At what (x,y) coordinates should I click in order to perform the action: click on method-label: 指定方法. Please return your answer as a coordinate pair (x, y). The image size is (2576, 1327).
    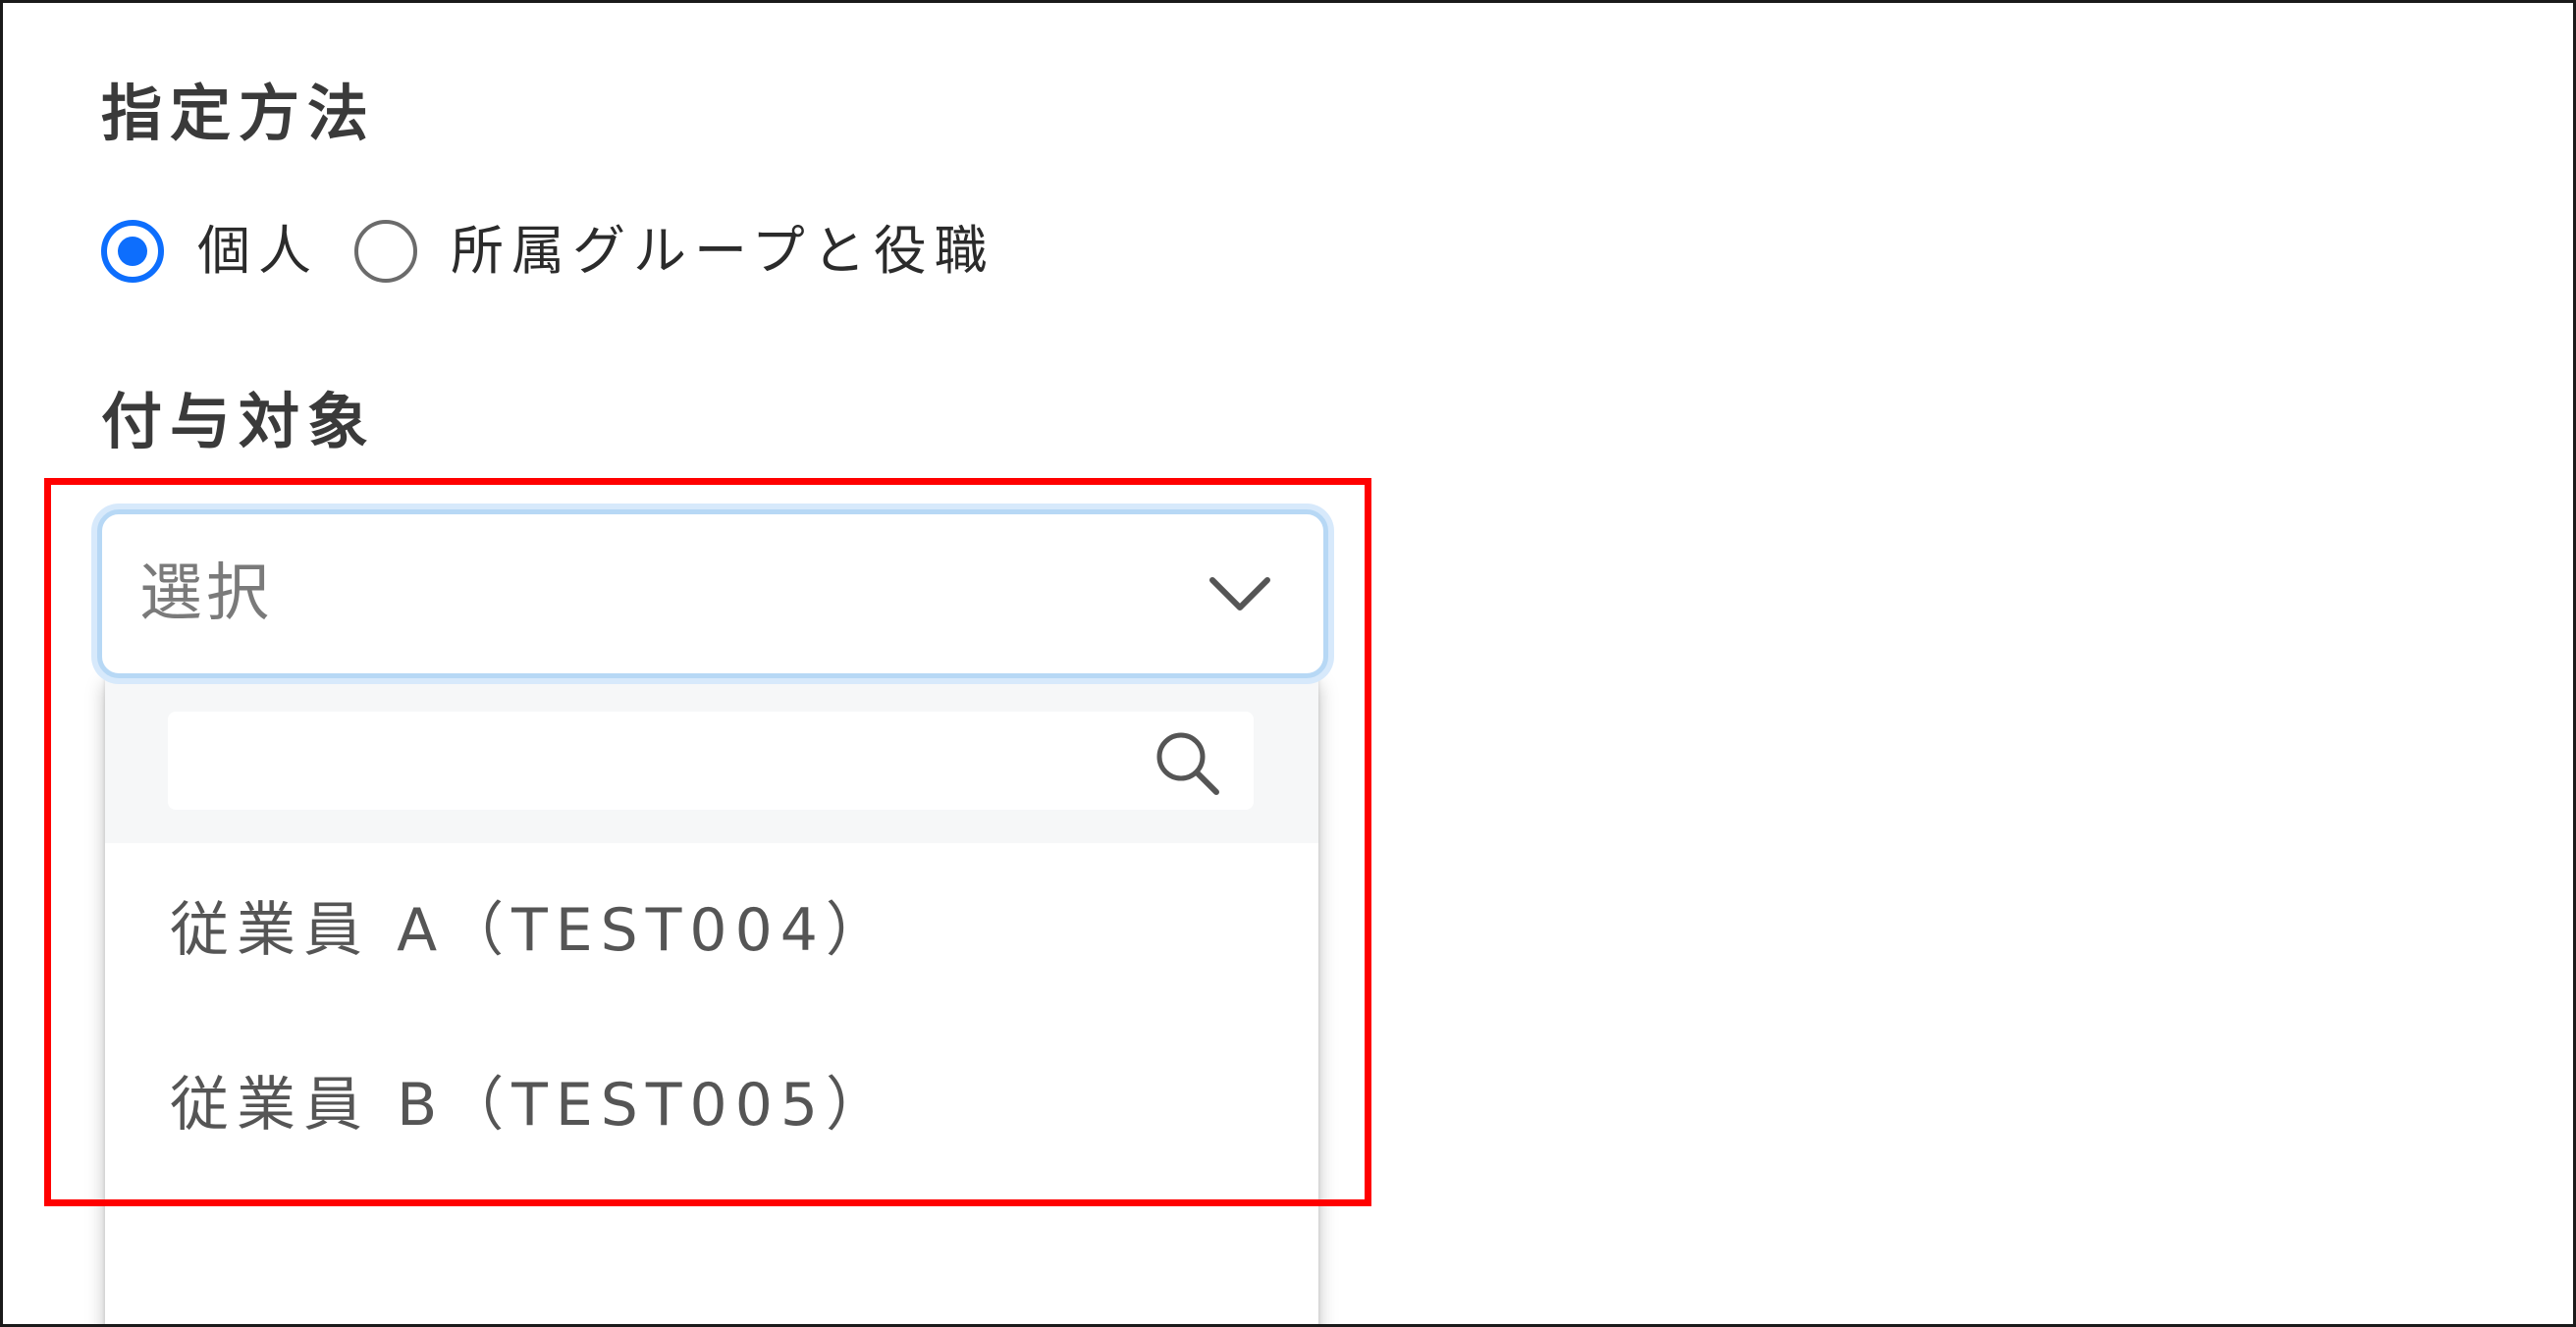
    Looking at the image, I should click on (239, 113).